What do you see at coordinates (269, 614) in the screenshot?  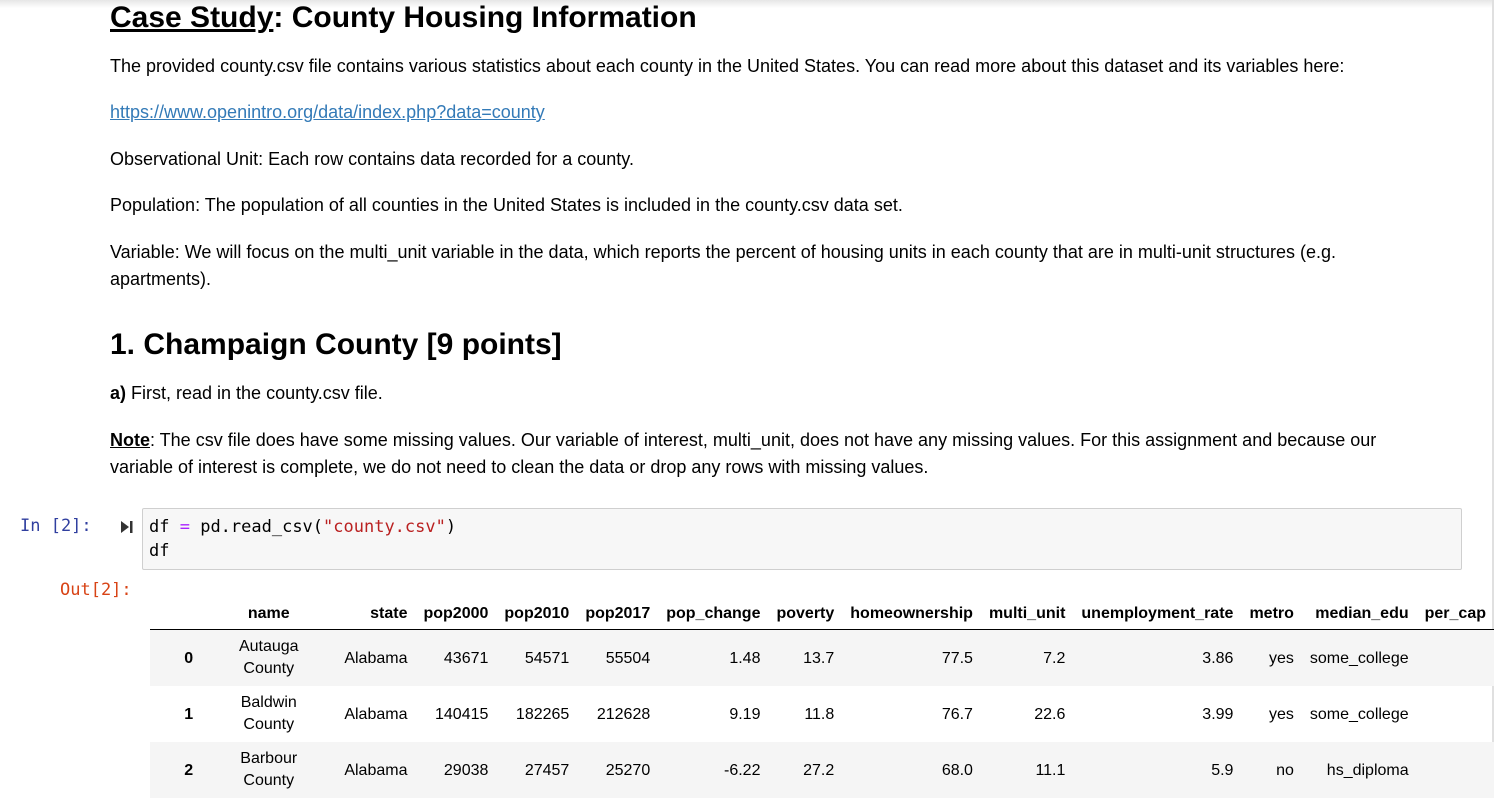 I see `column-header: name` at bounding box center [269, 614].